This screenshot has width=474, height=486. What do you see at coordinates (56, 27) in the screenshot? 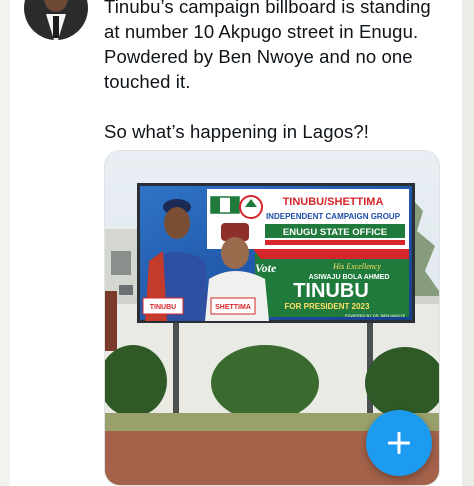
I see `avatar-tie` at bounding box center [56, 27].